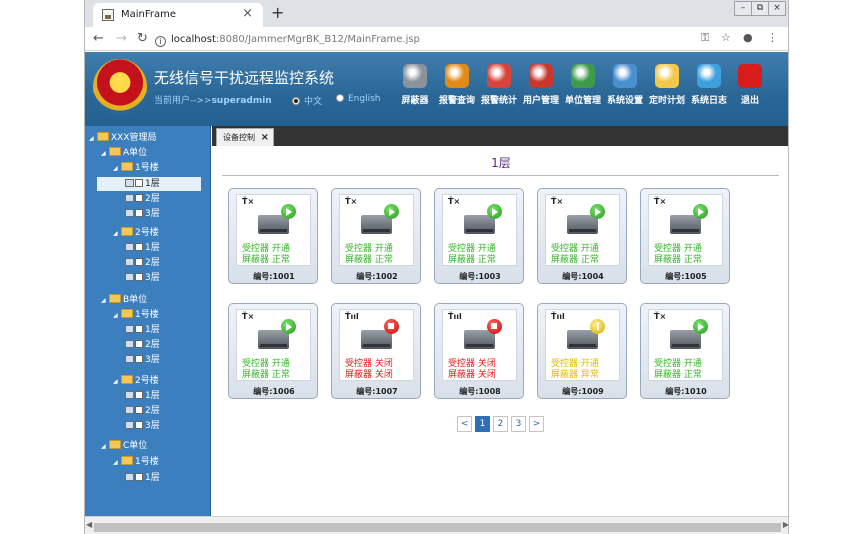 Image resolution: width=865 pixels, height=534 pixels. I want to click on restore-button: ⧉, so click(760, 8).